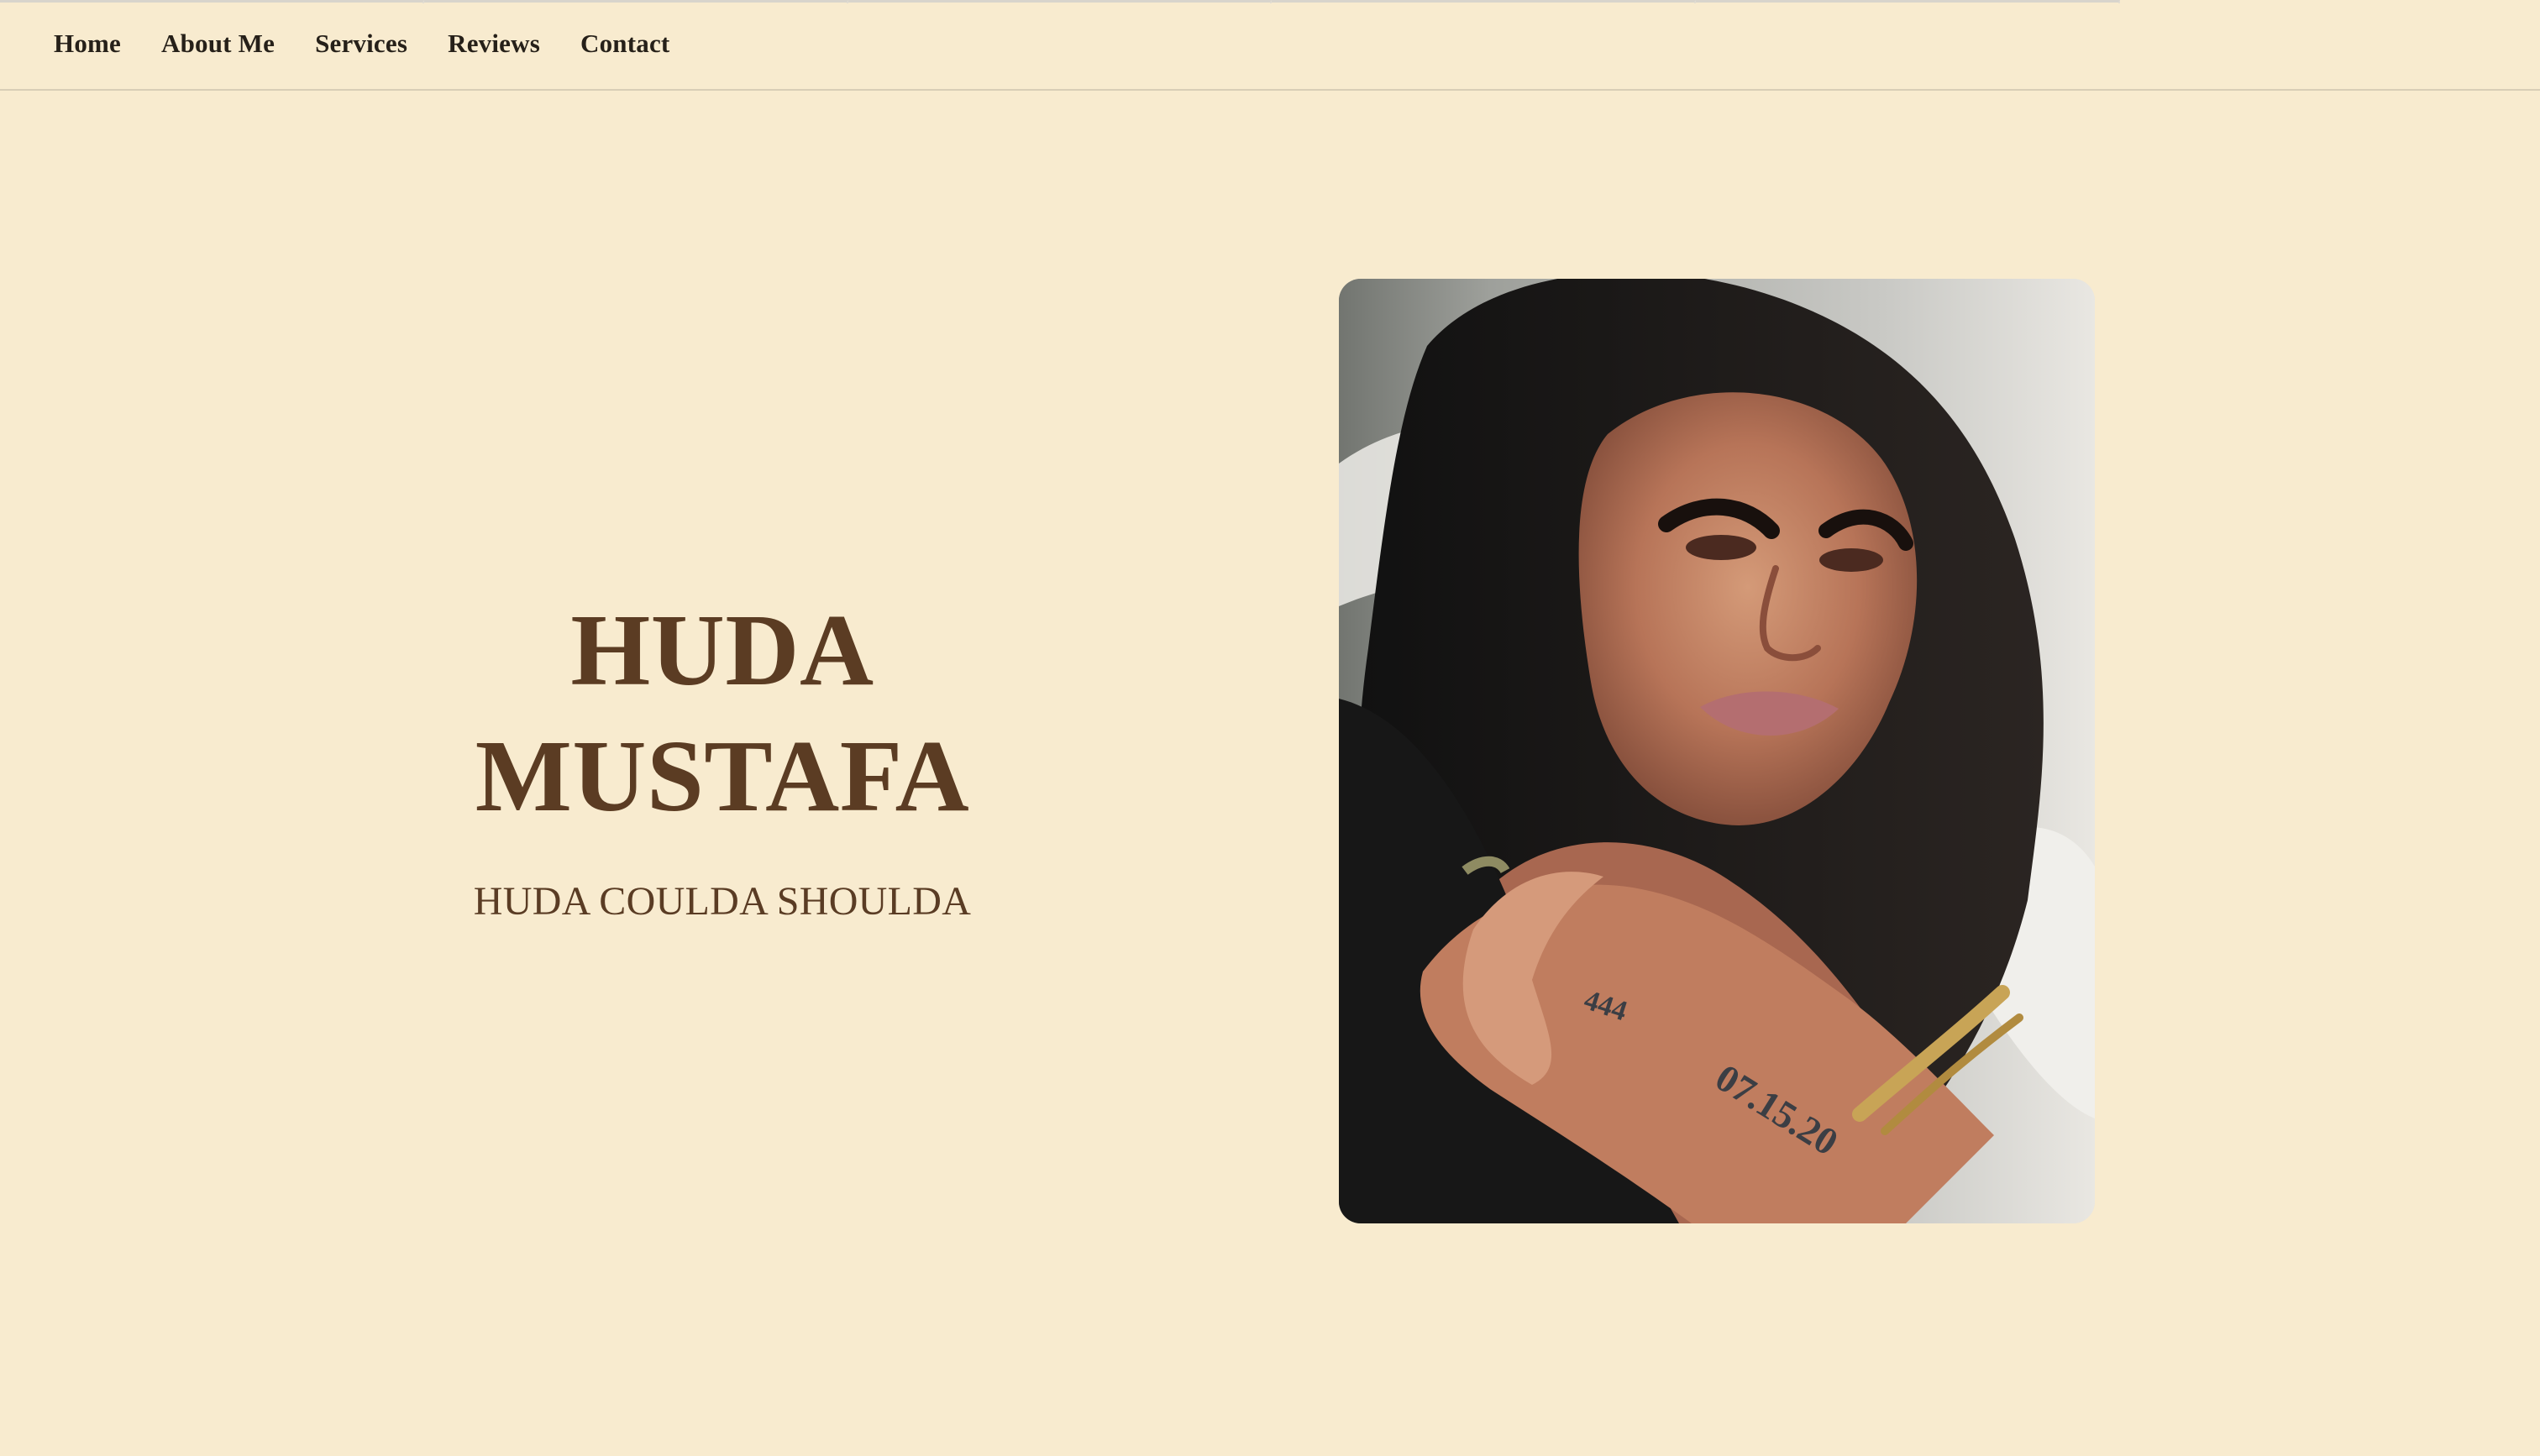 Image resolution: width=2540 pixels, height=1456 pixels. I want to click on nav-home-link: Home, so click(87, 44).